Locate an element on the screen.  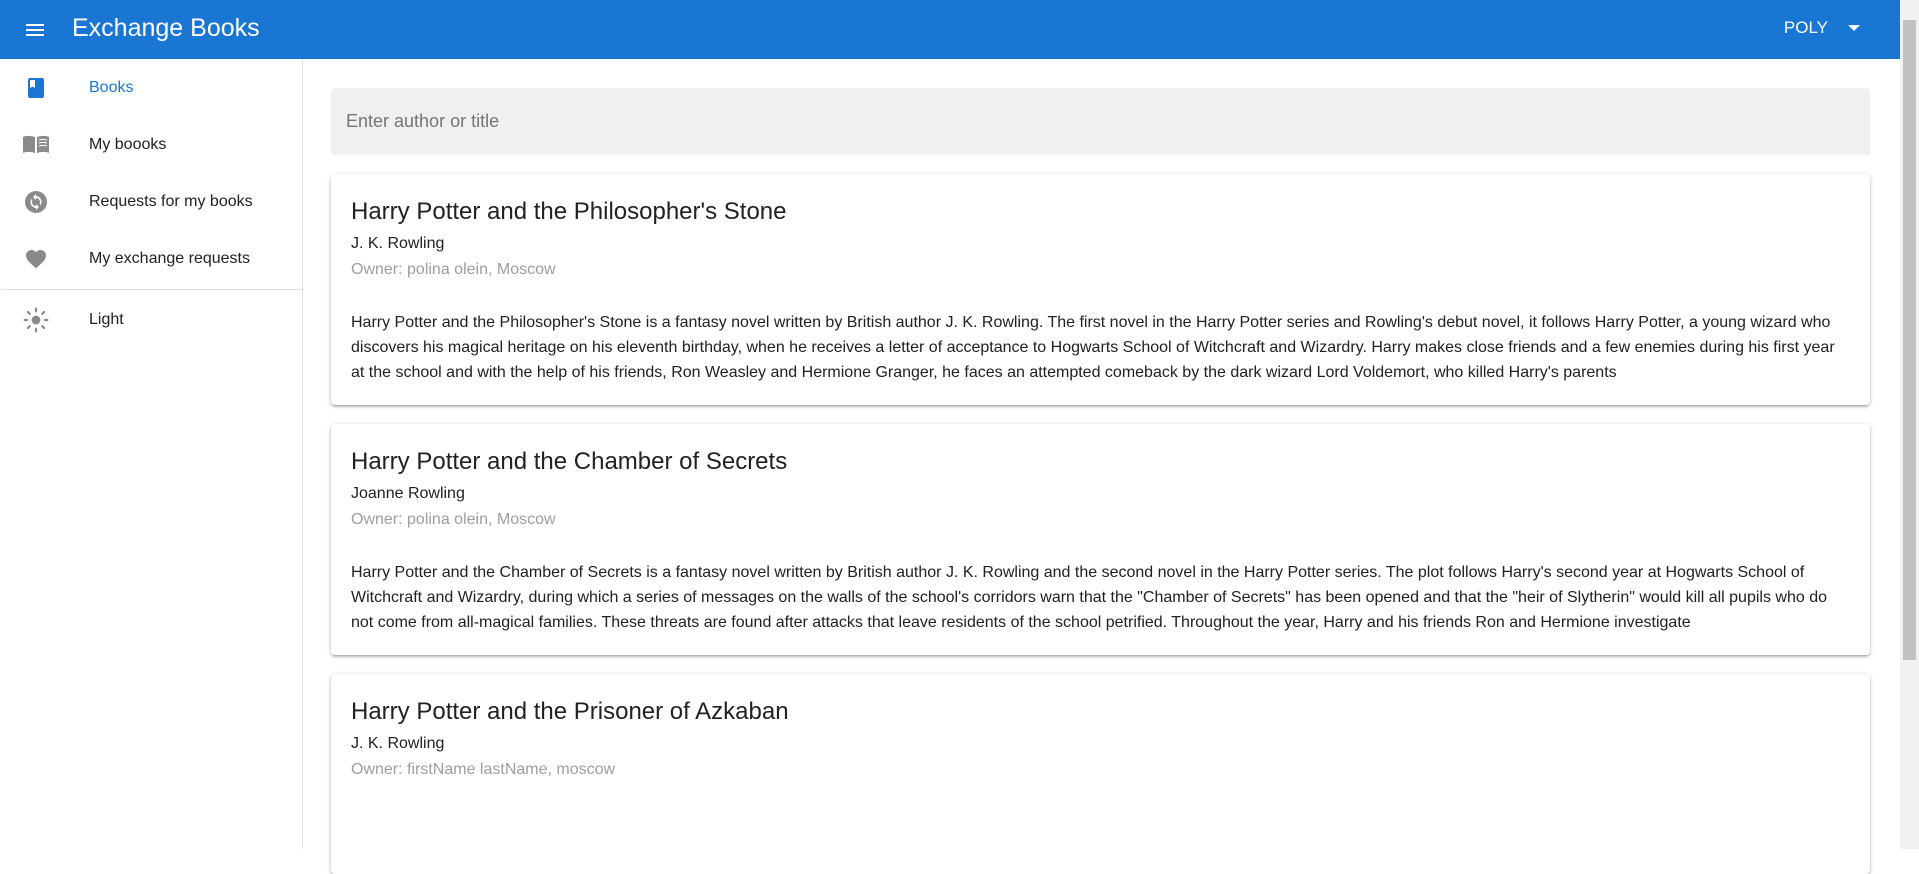
user-menu-button: POLY is located at coordinates (1822, 28).